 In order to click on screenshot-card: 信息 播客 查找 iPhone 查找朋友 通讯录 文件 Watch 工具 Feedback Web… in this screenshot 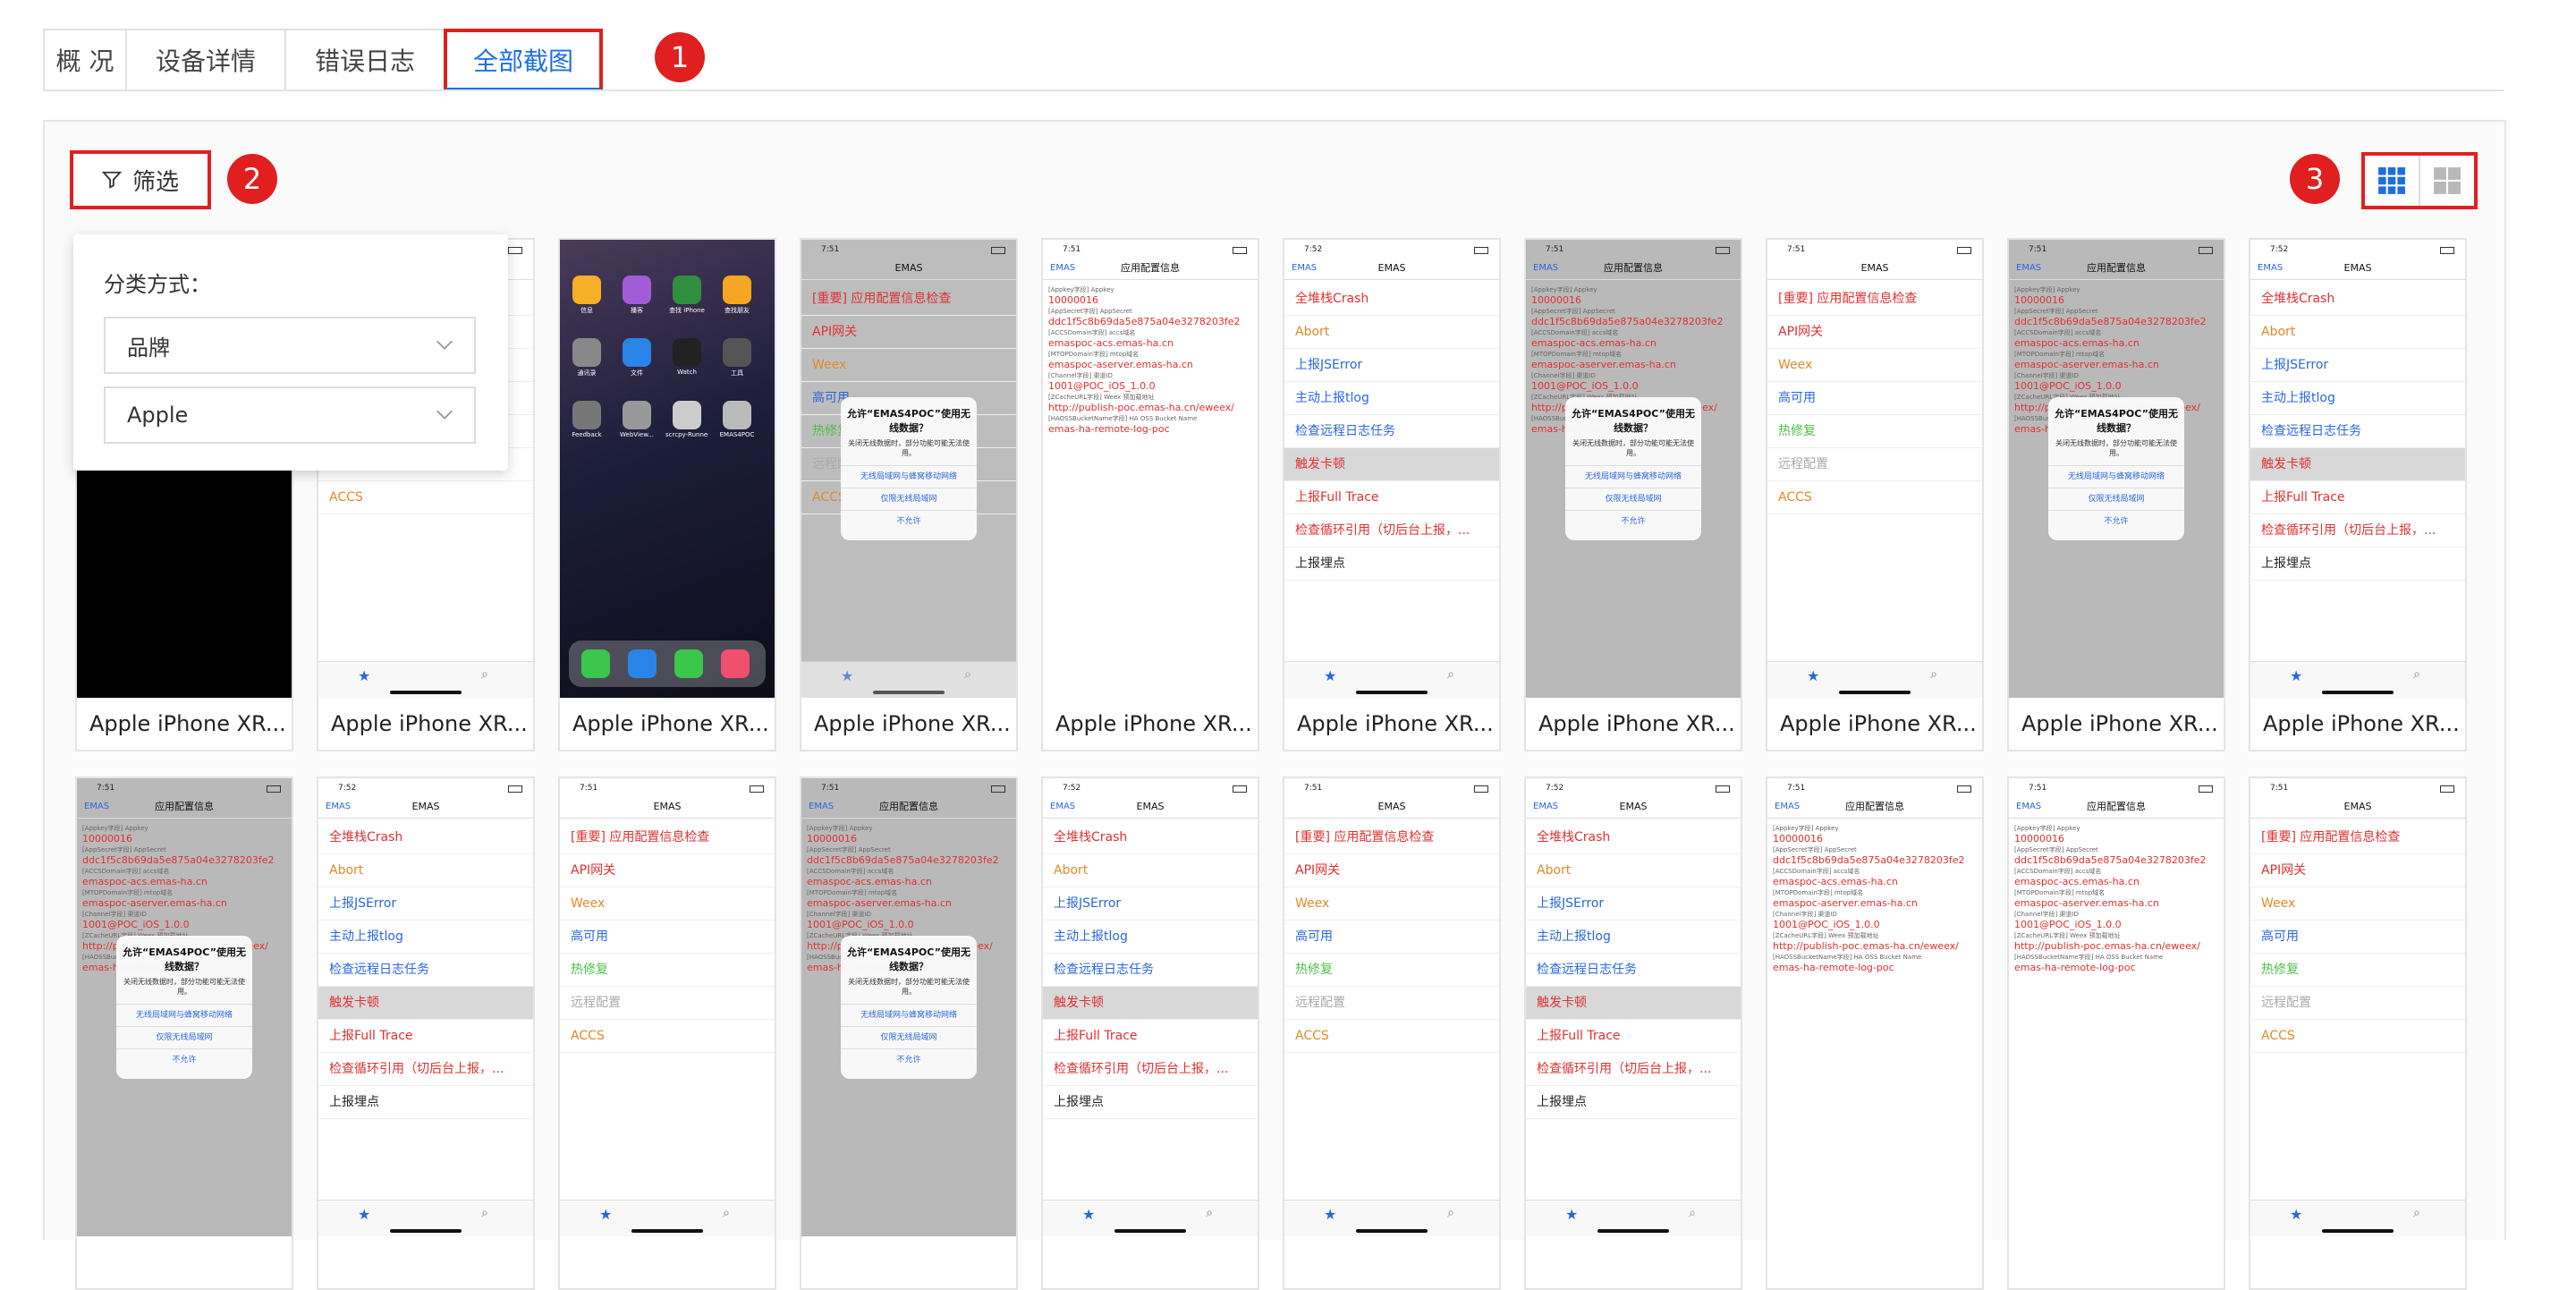, I will do `click(667, 494)`.